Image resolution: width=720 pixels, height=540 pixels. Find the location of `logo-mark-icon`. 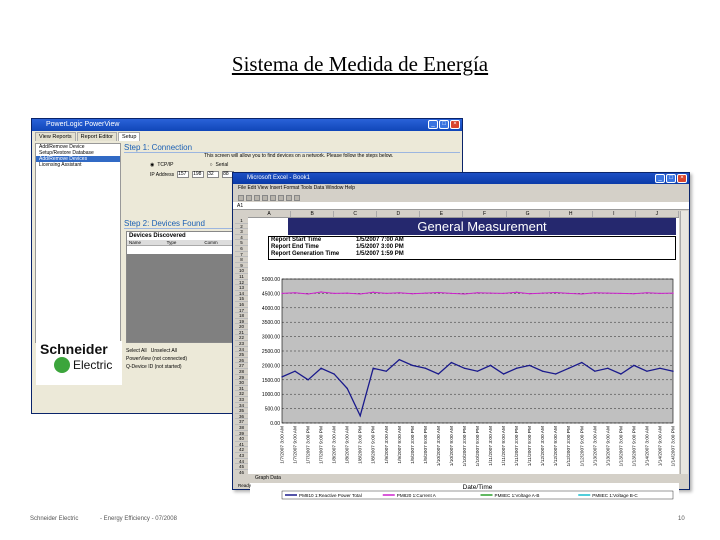

logo-mark-icon is located at coordinates (62, 365).